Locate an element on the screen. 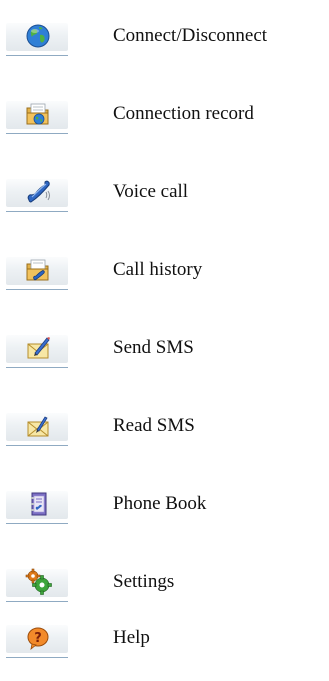 This screenshot has height=681, width=329. menu-item-help: ? Help is located at coordinates (164, 650).